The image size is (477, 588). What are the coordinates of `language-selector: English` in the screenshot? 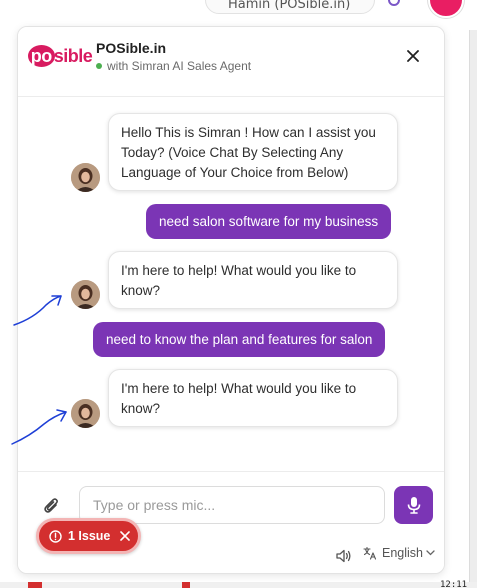 It's located at (399, 553).